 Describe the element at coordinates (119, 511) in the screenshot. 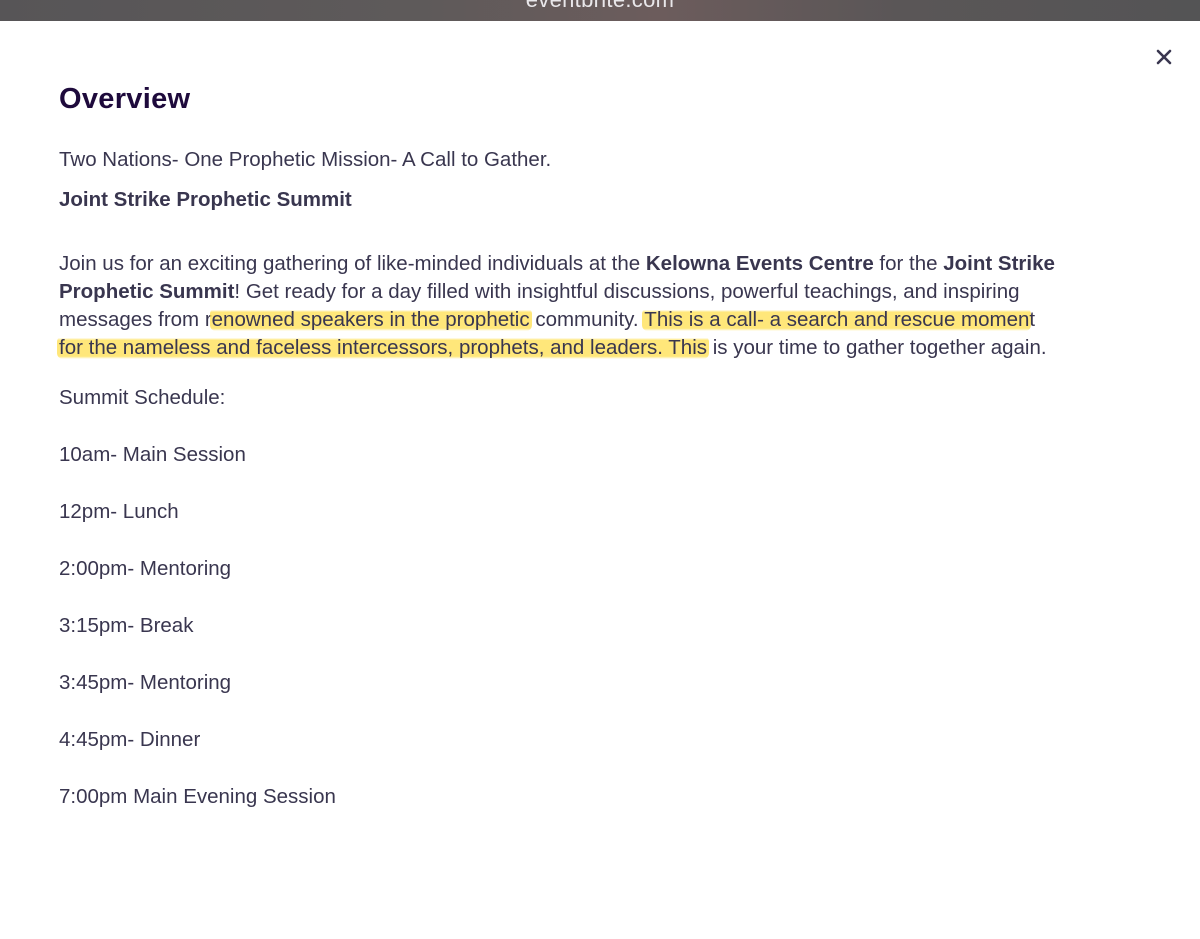

I see `schedule-item: 12pm- Lunch` at that location.